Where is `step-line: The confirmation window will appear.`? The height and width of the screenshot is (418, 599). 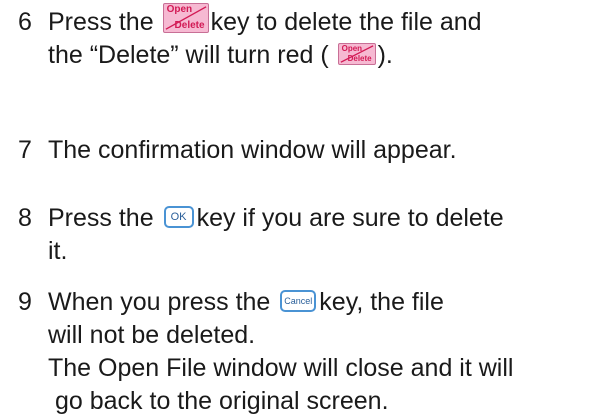
step-line: The confirmation window will appear. is located at coordinates (252, 150).